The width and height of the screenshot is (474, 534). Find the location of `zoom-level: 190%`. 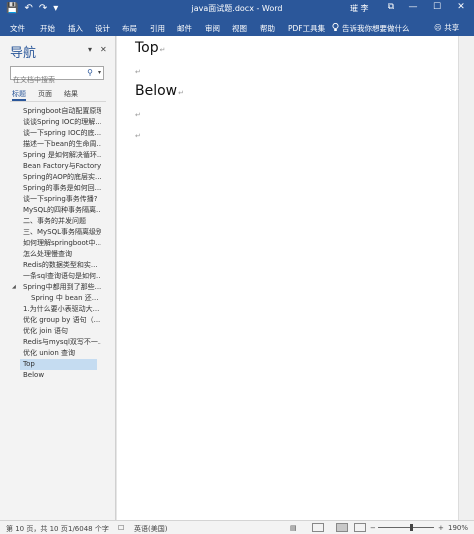

zoom-level: 190% is located at coordinates (458, 528).